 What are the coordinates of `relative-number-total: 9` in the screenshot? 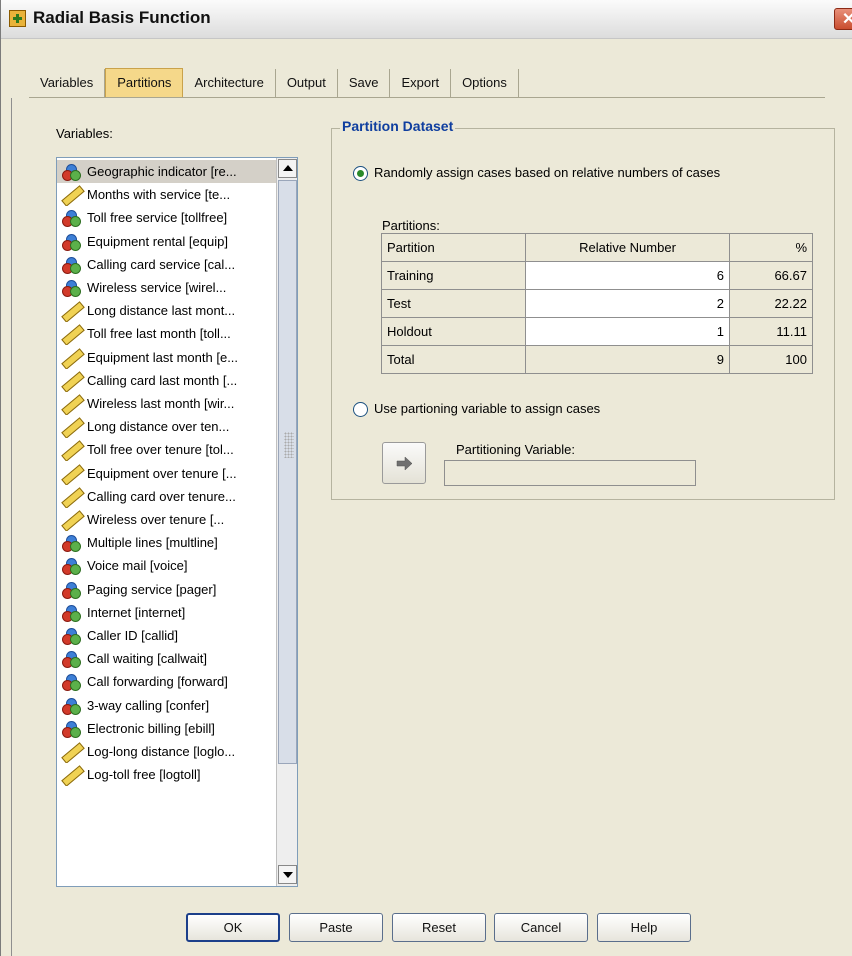 It's located at (627, 359).